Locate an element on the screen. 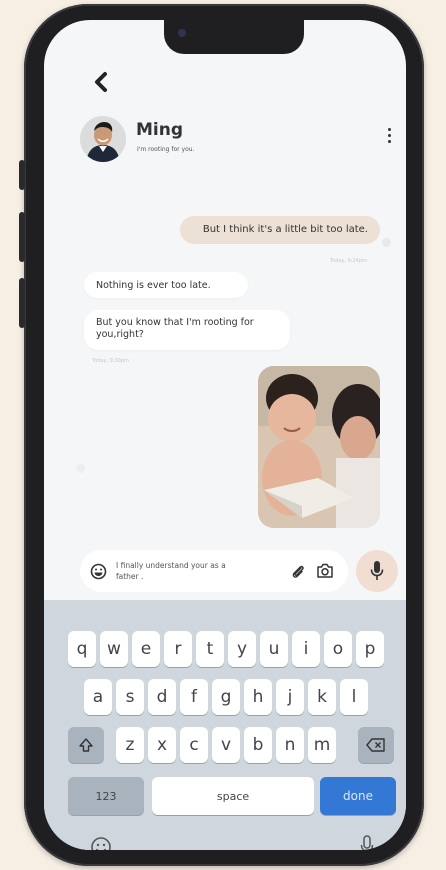 The height and width of the screenshot is (870, 446). key-e: e is located at coordinates (146, 649).